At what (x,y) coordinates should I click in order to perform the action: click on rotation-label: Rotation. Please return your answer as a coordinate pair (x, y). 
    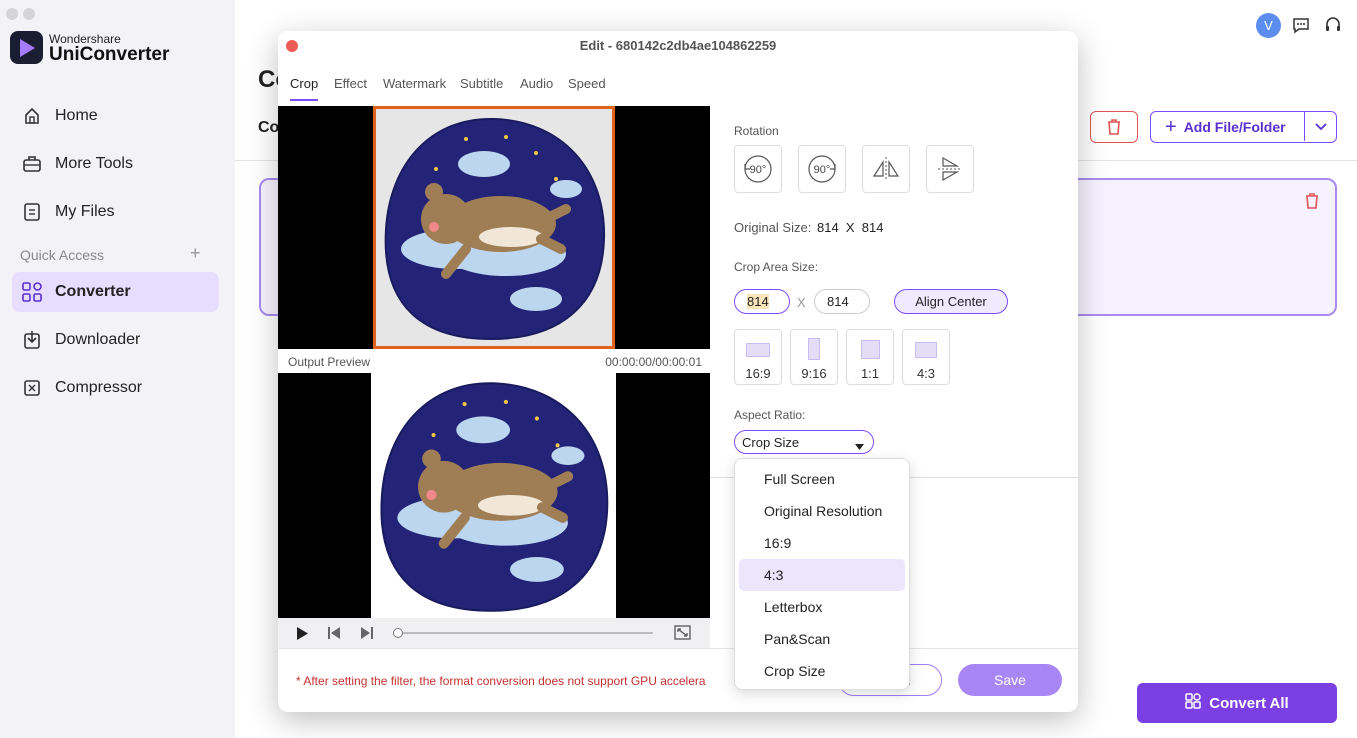
    Looking at the image, I should click on (756, 131).